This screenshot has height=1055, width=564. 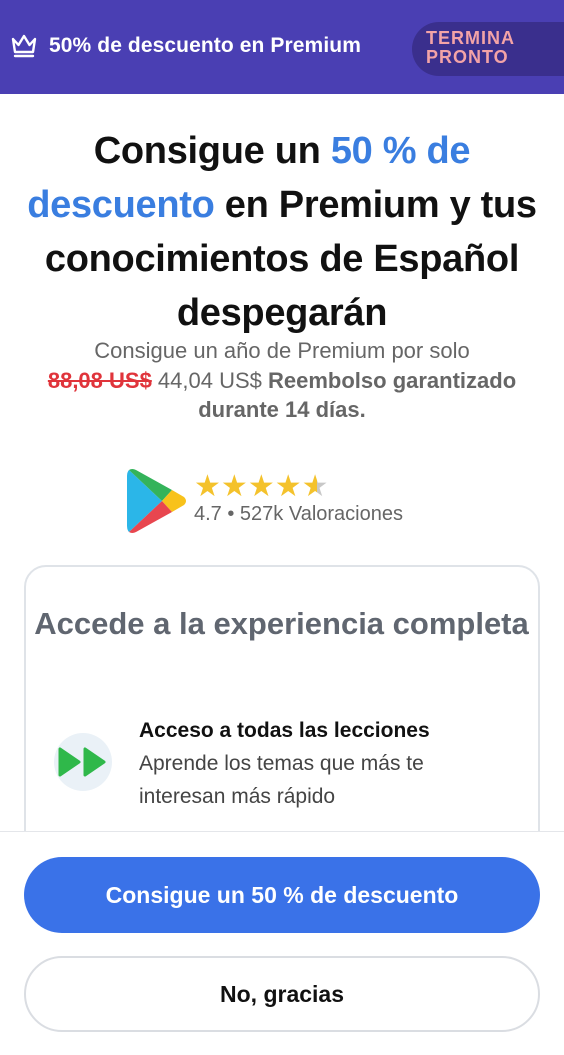 I want to click on old-price: 88,08 US$, so click(x=99, y=380).